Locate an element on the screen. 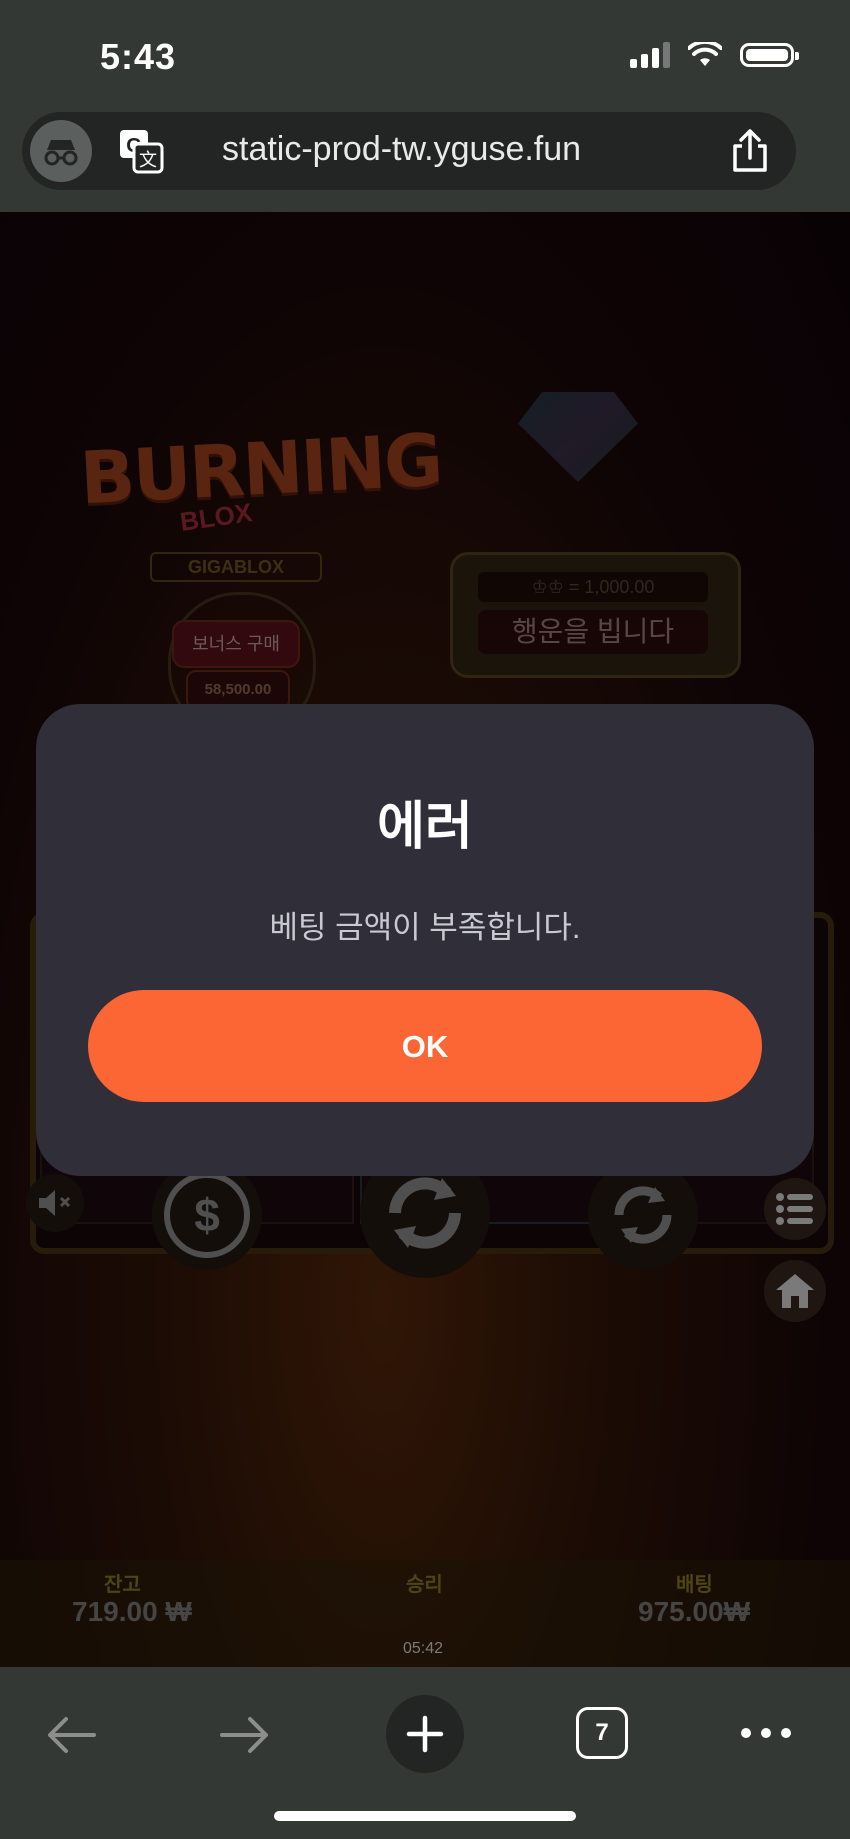 This screenshot has width=850, height=1839. back-icon is located at coordinates (70, 1735).